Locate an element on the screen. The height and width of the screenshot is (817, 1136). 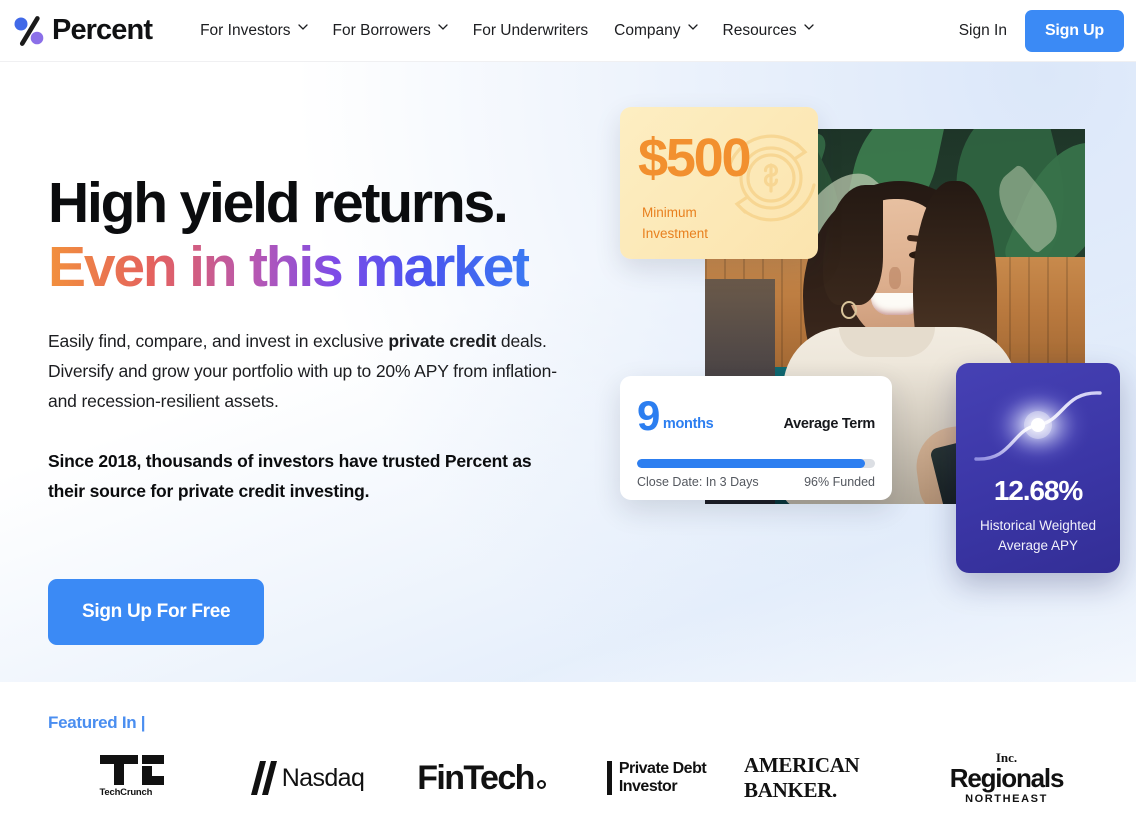
techcrunch-wordmark: TechCrunch is located at coordinates (126, 792).